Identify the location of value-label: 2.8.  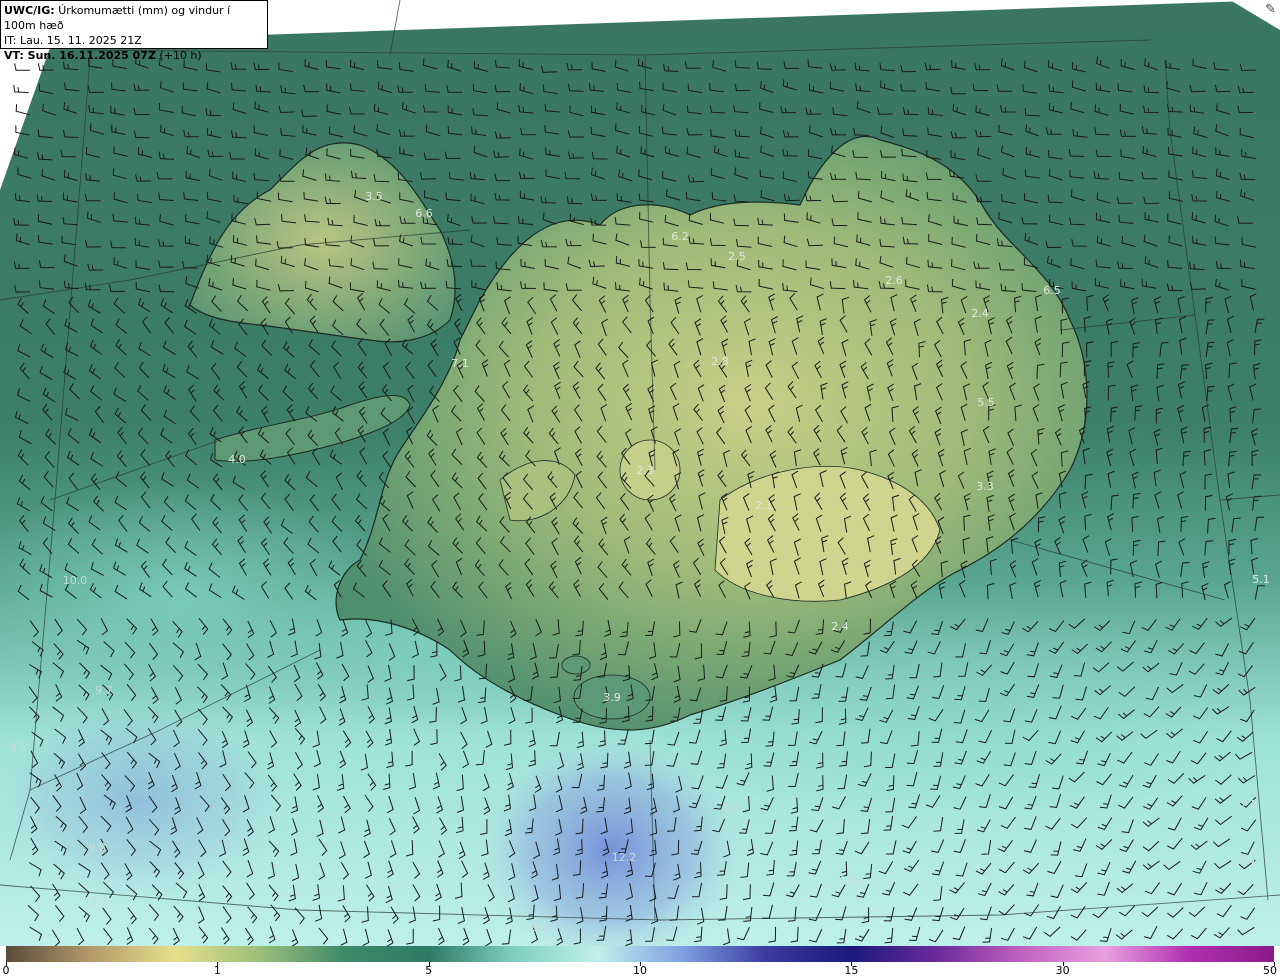
(720, 361).